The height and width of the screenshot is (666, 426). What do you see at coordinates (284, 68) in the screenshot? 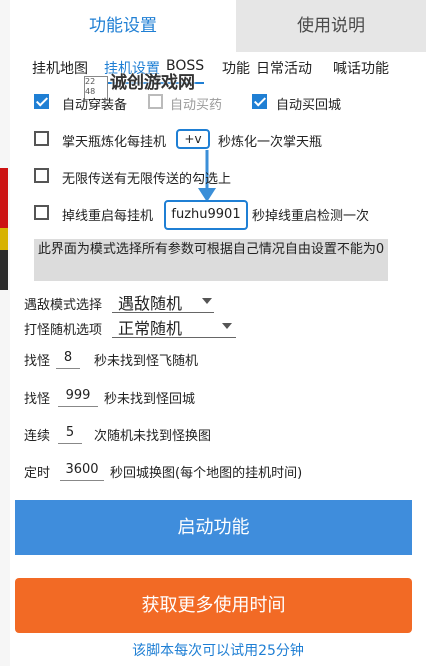
I see `subnav-item-daily: 日常活动` at bounding box center [284, 68].